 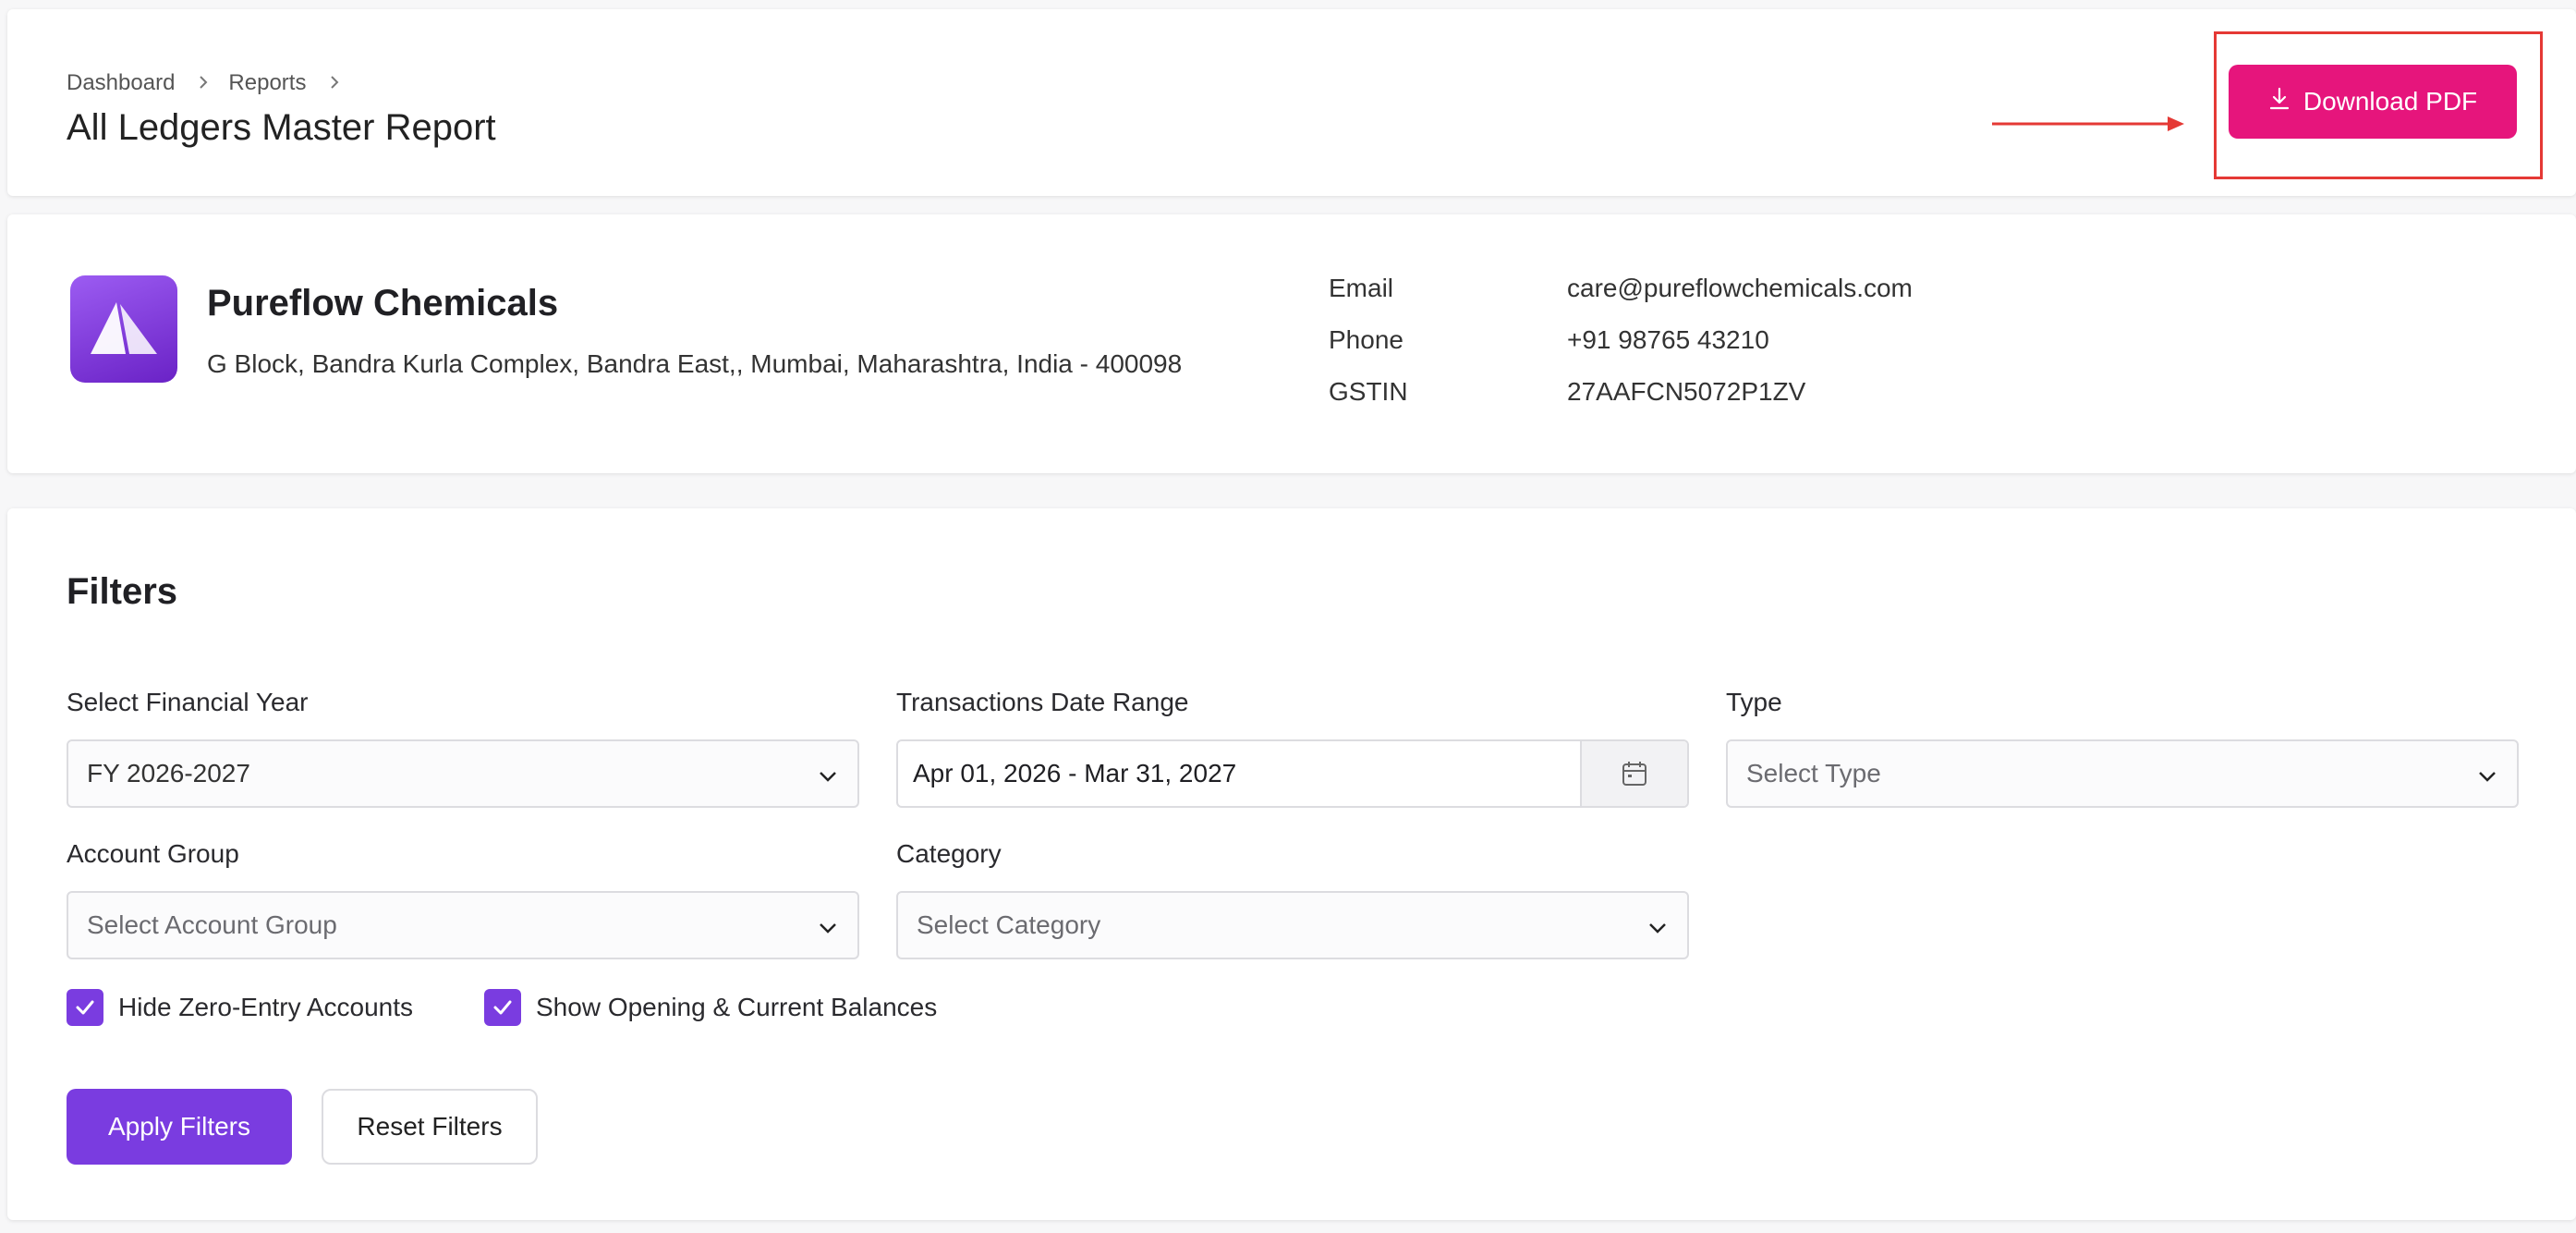 I want to click on category-label: Category, so click(x=949, y=854).